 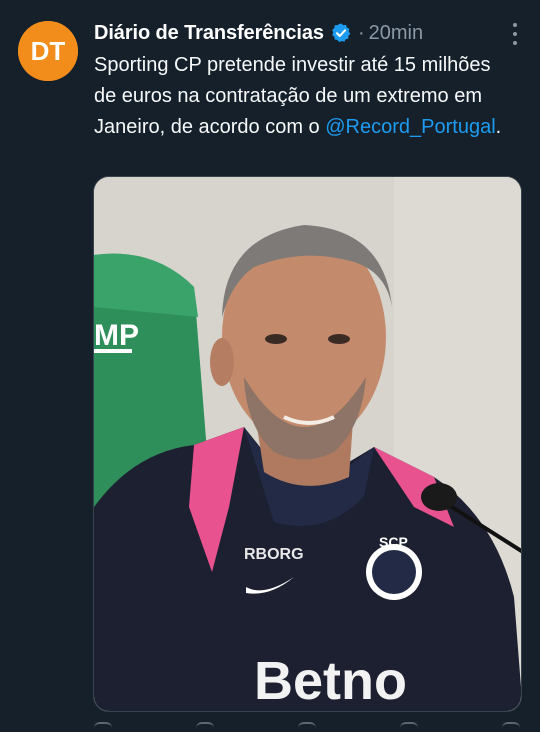 What do you see at coordinates (393, 542) in the screenshot?
I see `crest-text: SCP` at bounding box center [393, 542].